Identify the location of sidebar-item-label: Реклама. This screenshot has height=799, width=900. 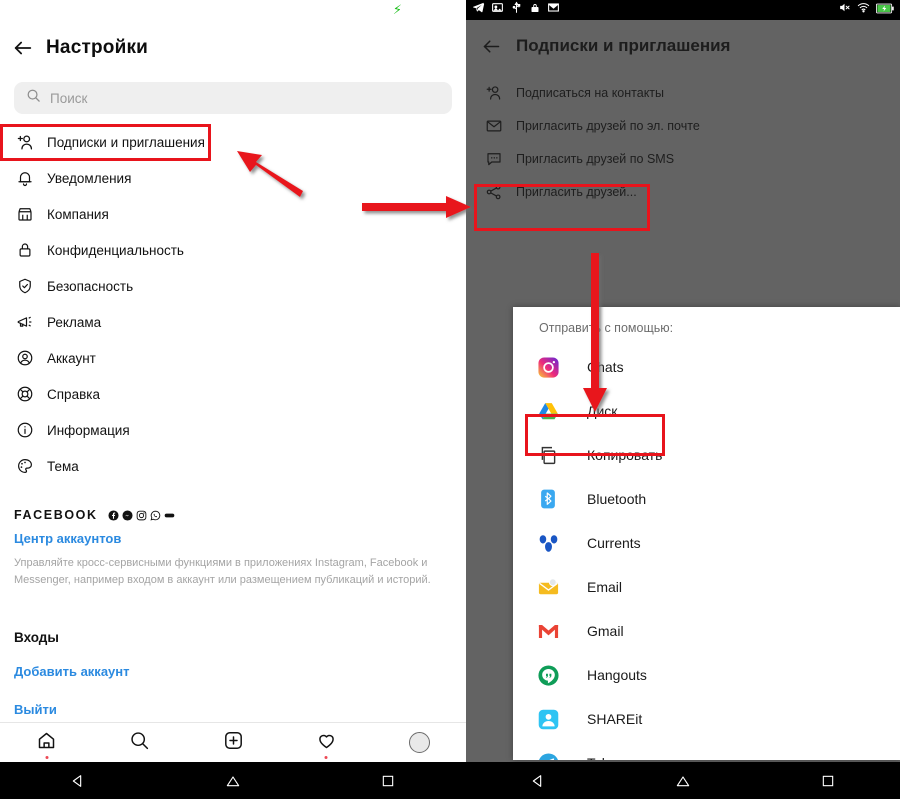
(74, 322).